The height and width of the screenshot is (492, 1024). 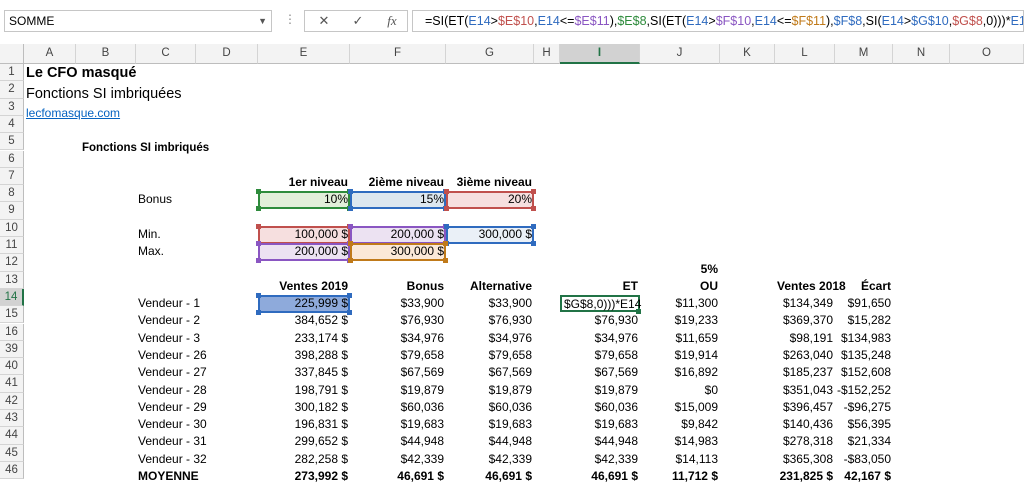 I want to click on table-row-10-name: Vendeur - 32, so click(x=196, y=459).